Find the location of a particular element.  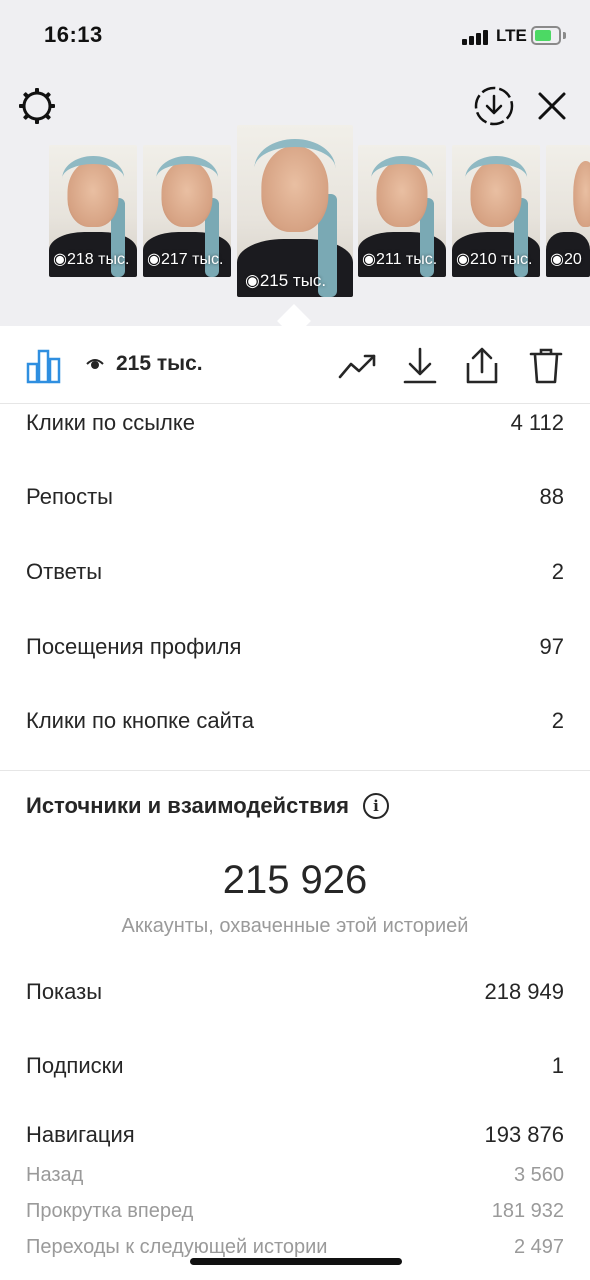

stat-row-follows: Подписки 1 is located at coordinates (295, 1066).